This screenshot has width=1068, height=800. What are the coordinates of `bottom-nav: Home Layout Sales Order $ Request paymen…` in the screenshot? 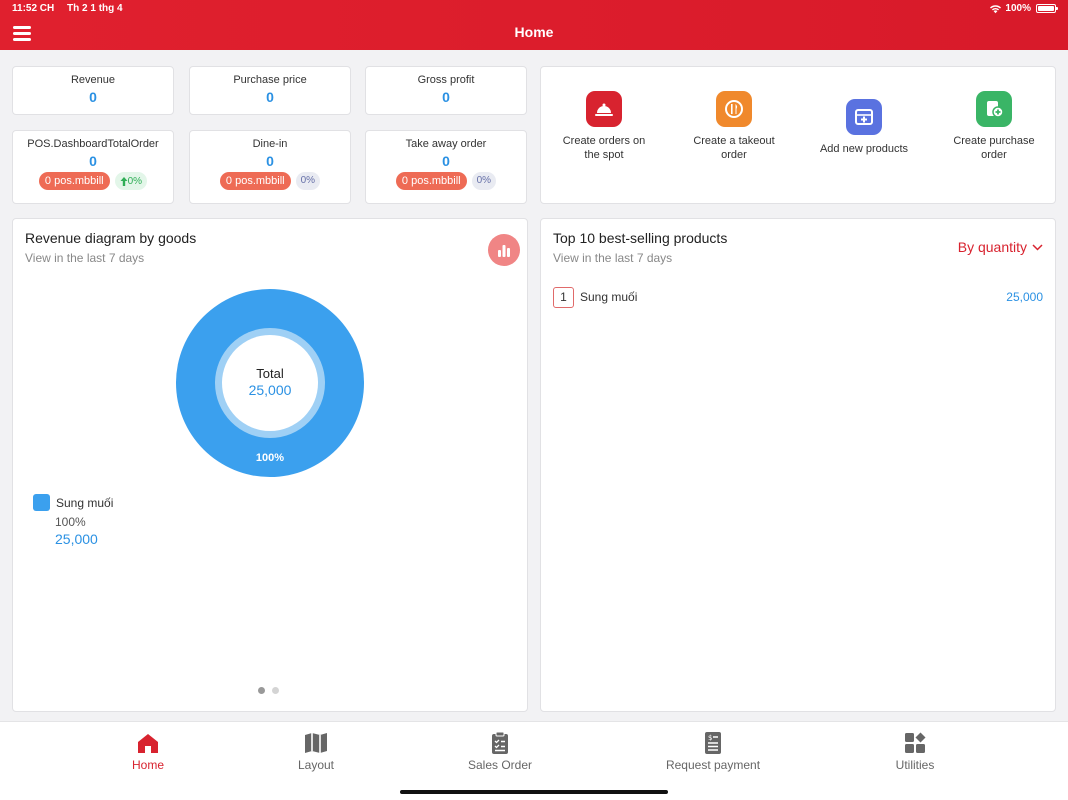 It's located at (534, 760).